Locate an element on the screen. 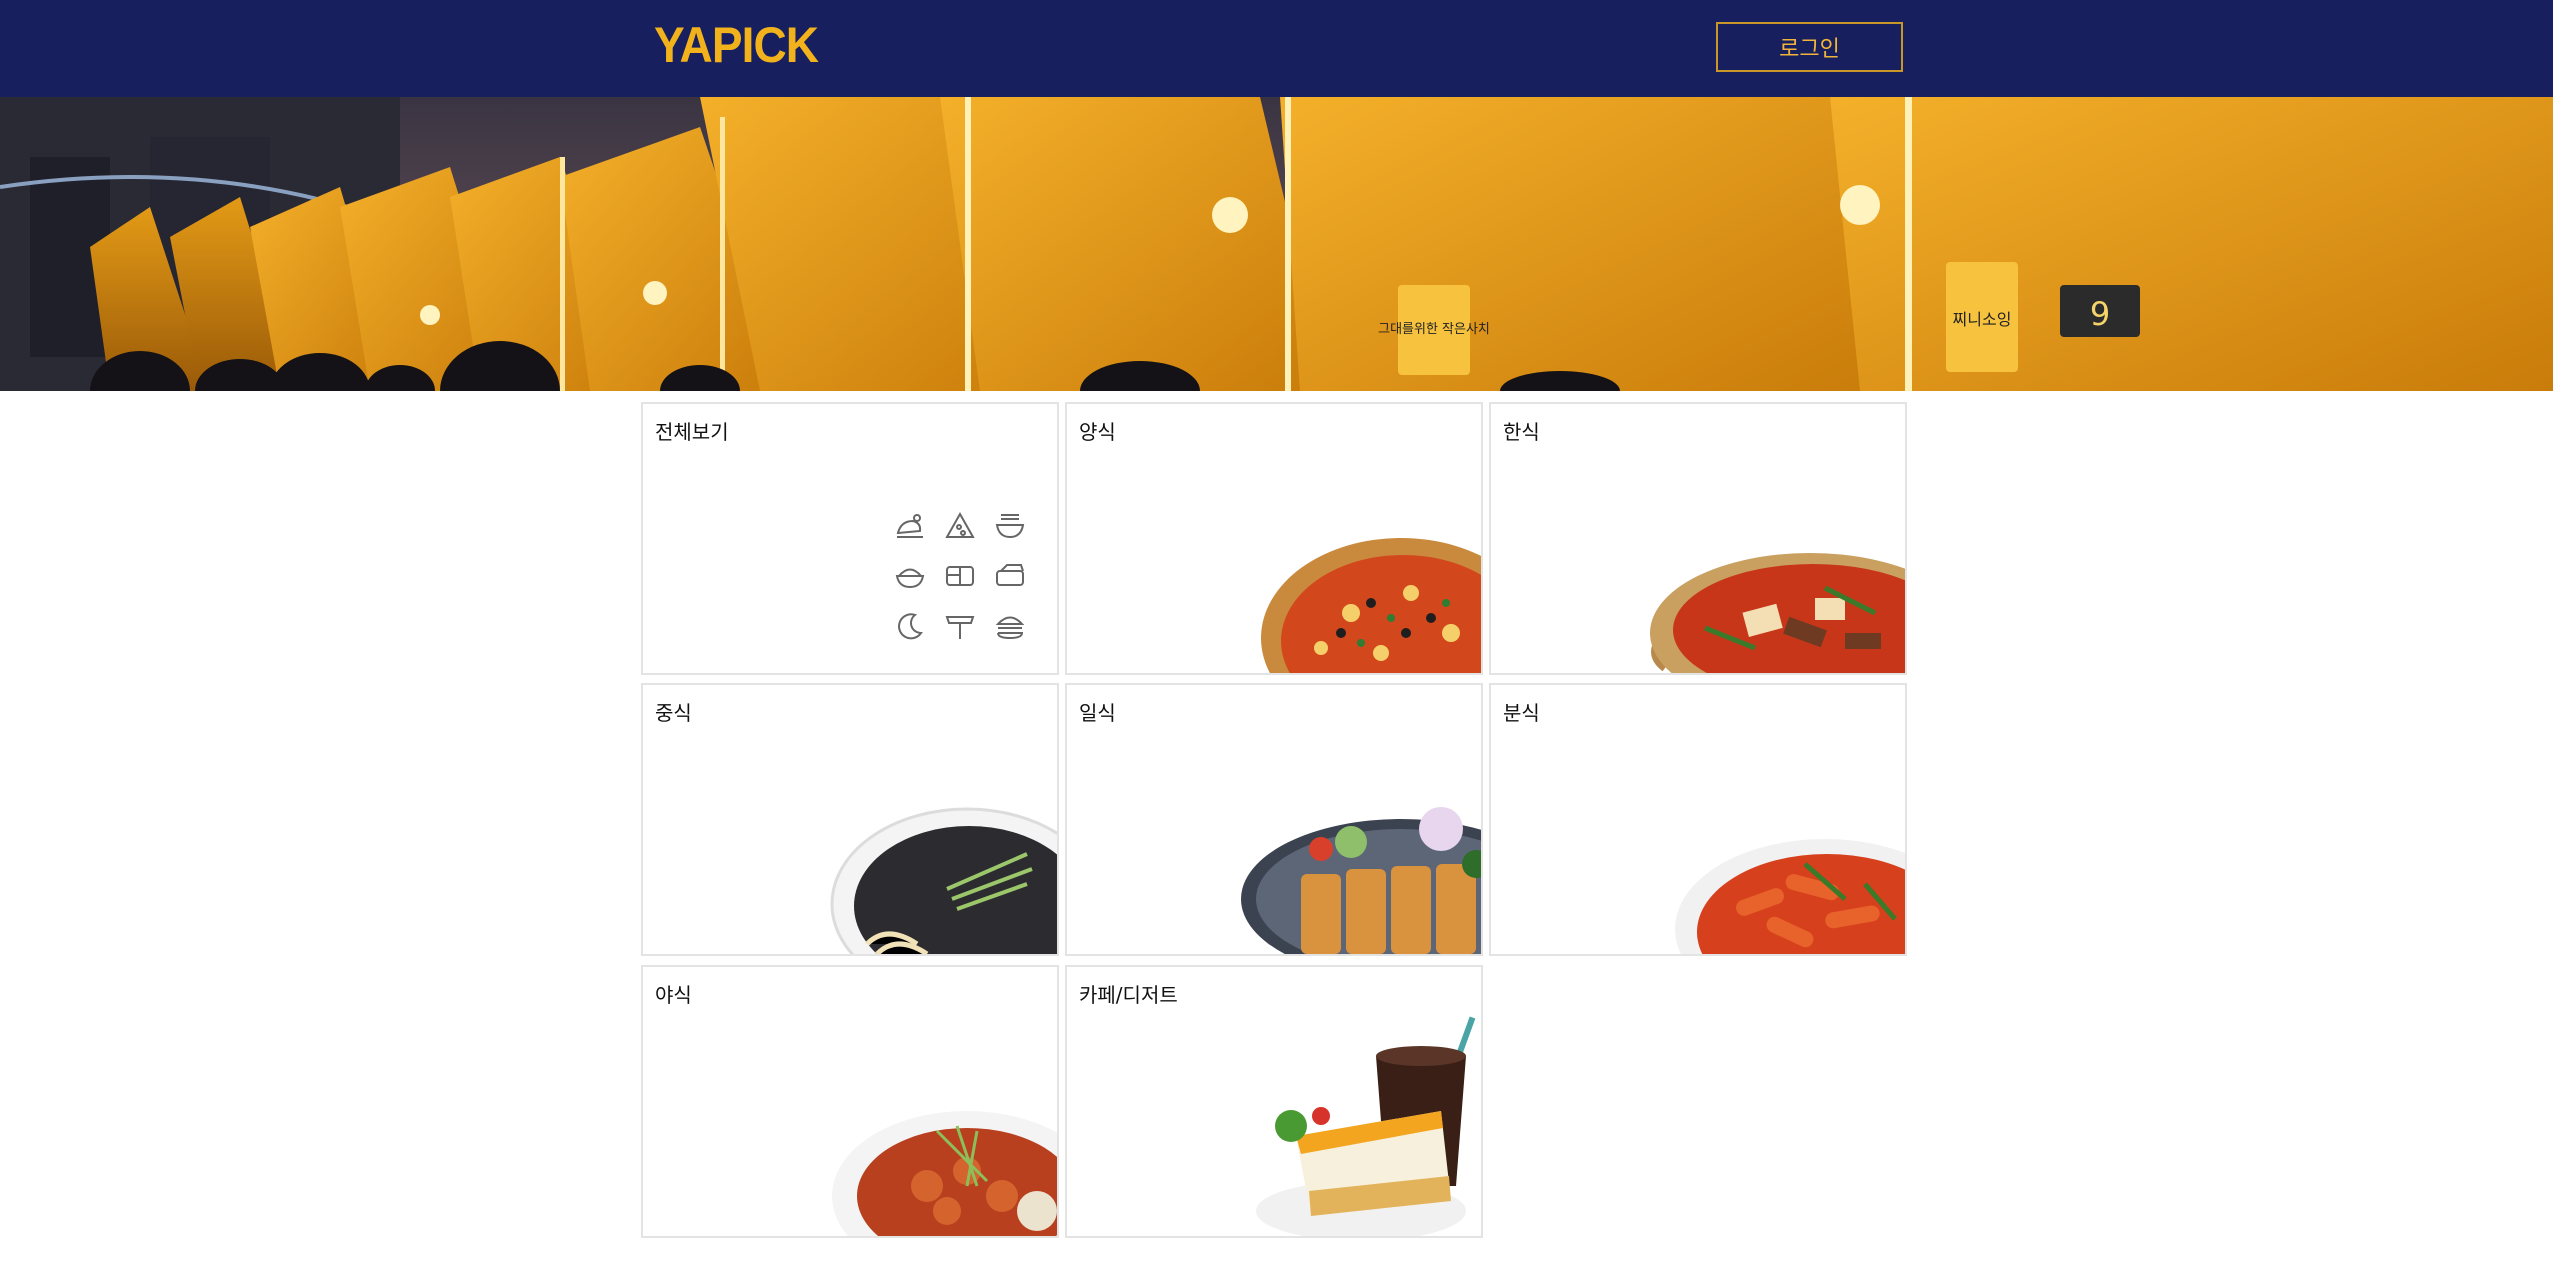  category-label: 일식 is located at coordinates (1097, 713).